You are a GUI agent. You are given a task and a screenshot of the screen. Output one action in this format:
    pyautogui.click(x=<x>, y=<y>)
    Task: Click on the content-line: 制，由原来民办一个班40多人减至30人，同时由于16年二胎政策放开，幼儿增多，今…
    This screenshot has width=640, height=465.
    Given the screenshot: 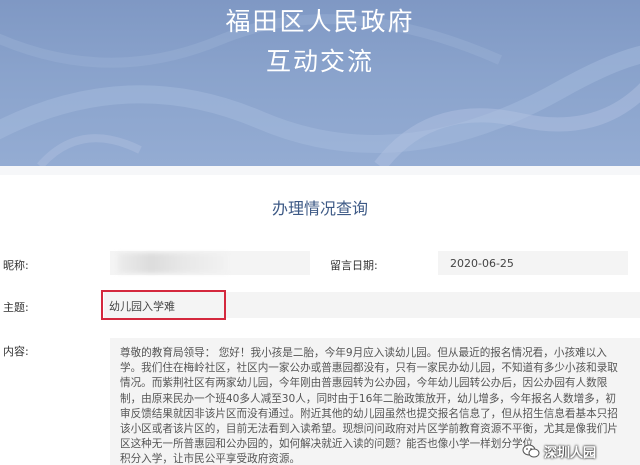 What is the action you would take?
    pyautogui.click(x=368, y=398)
    